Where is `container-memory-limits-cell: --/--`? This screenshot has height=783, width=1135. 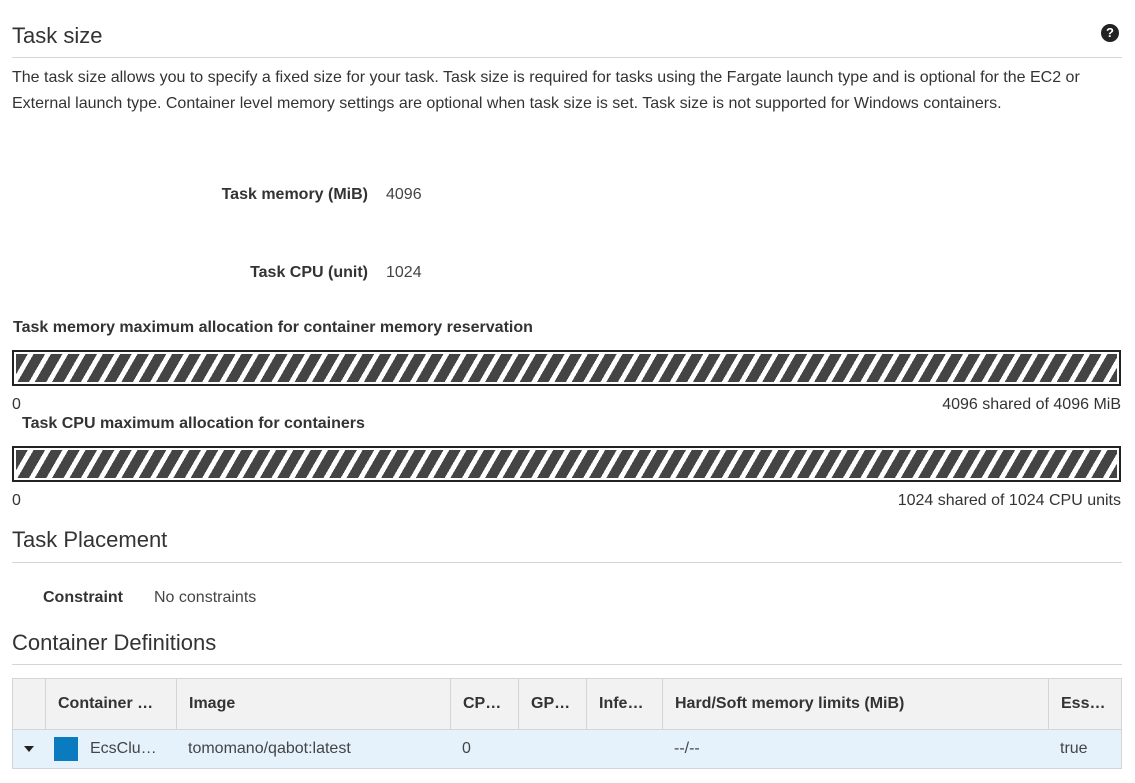
container-memory-limits-cell: --/-- is located at coordinates (687, 748).